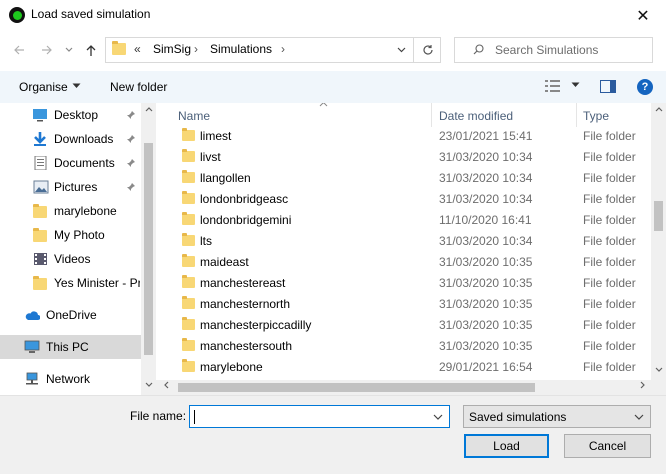 The image size is (666, 474). I want to click on refresh-button, so click(427, 50).